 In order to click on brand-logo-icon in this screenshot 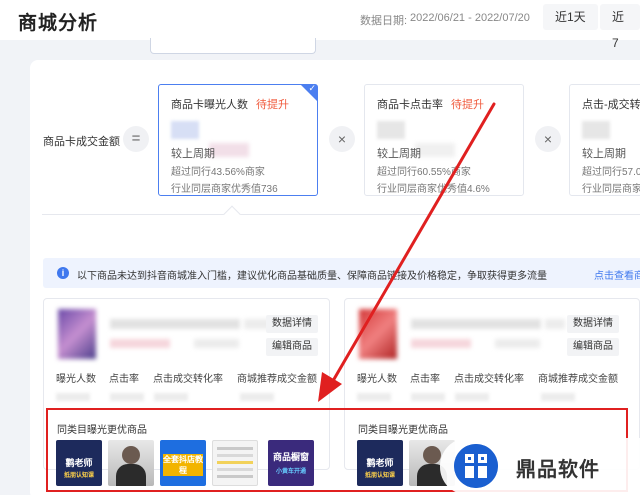, I will do `click(476, 466)`.